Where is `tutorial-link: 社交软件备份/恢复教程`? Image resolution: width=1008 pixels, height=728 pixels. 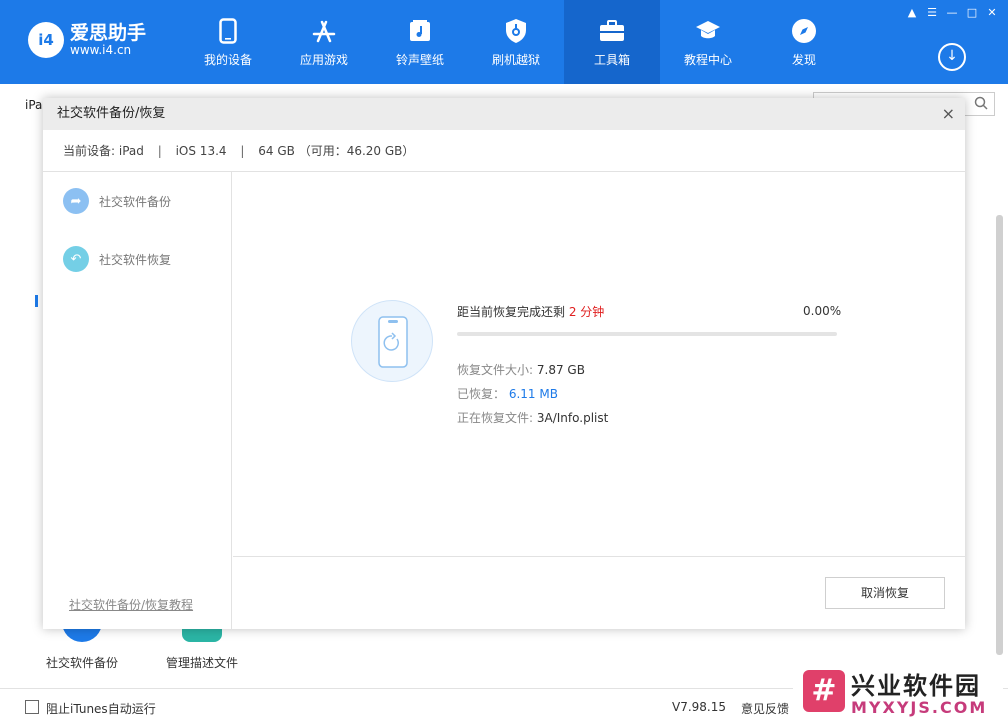 tutorial-link: 社交软件备份/恢复教程 is located at coordinates (131, 604).